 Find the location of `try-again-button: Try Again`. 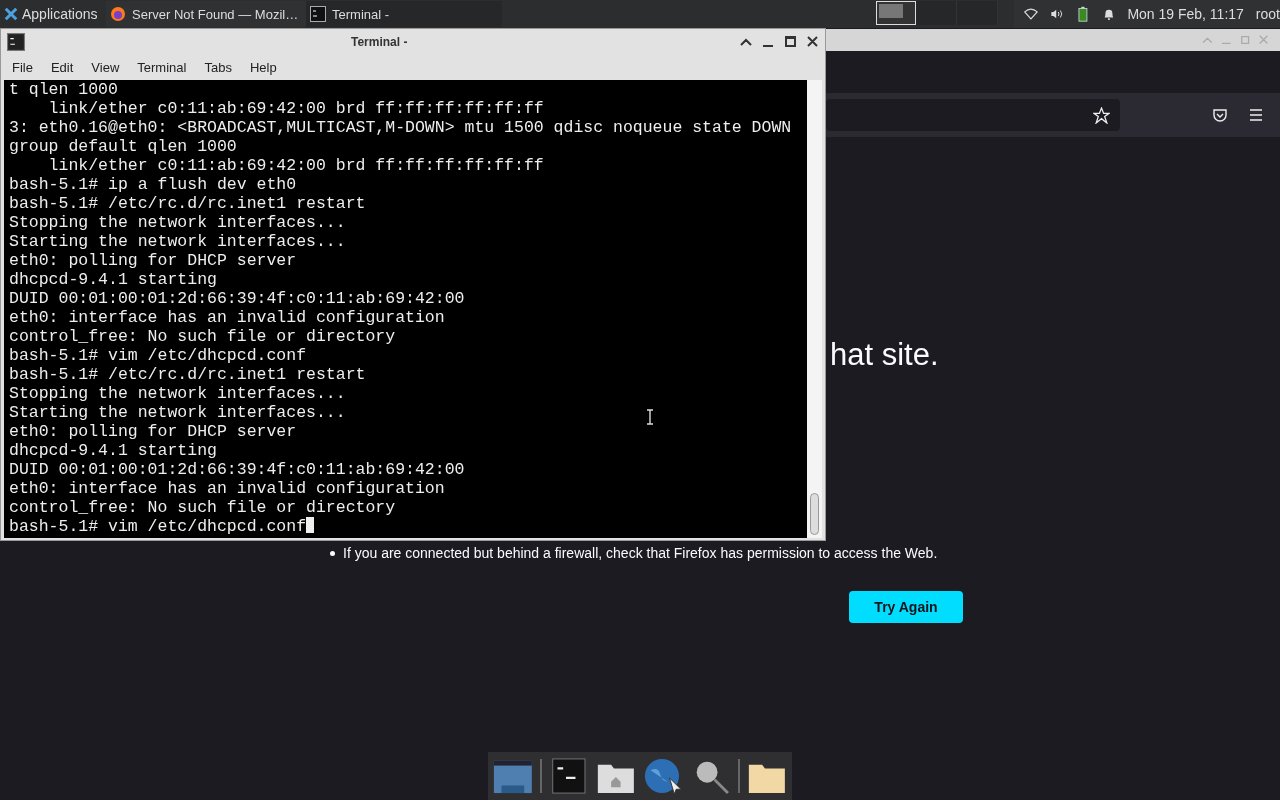

try-again-button: Try Again is located at coordinates (906, 607).